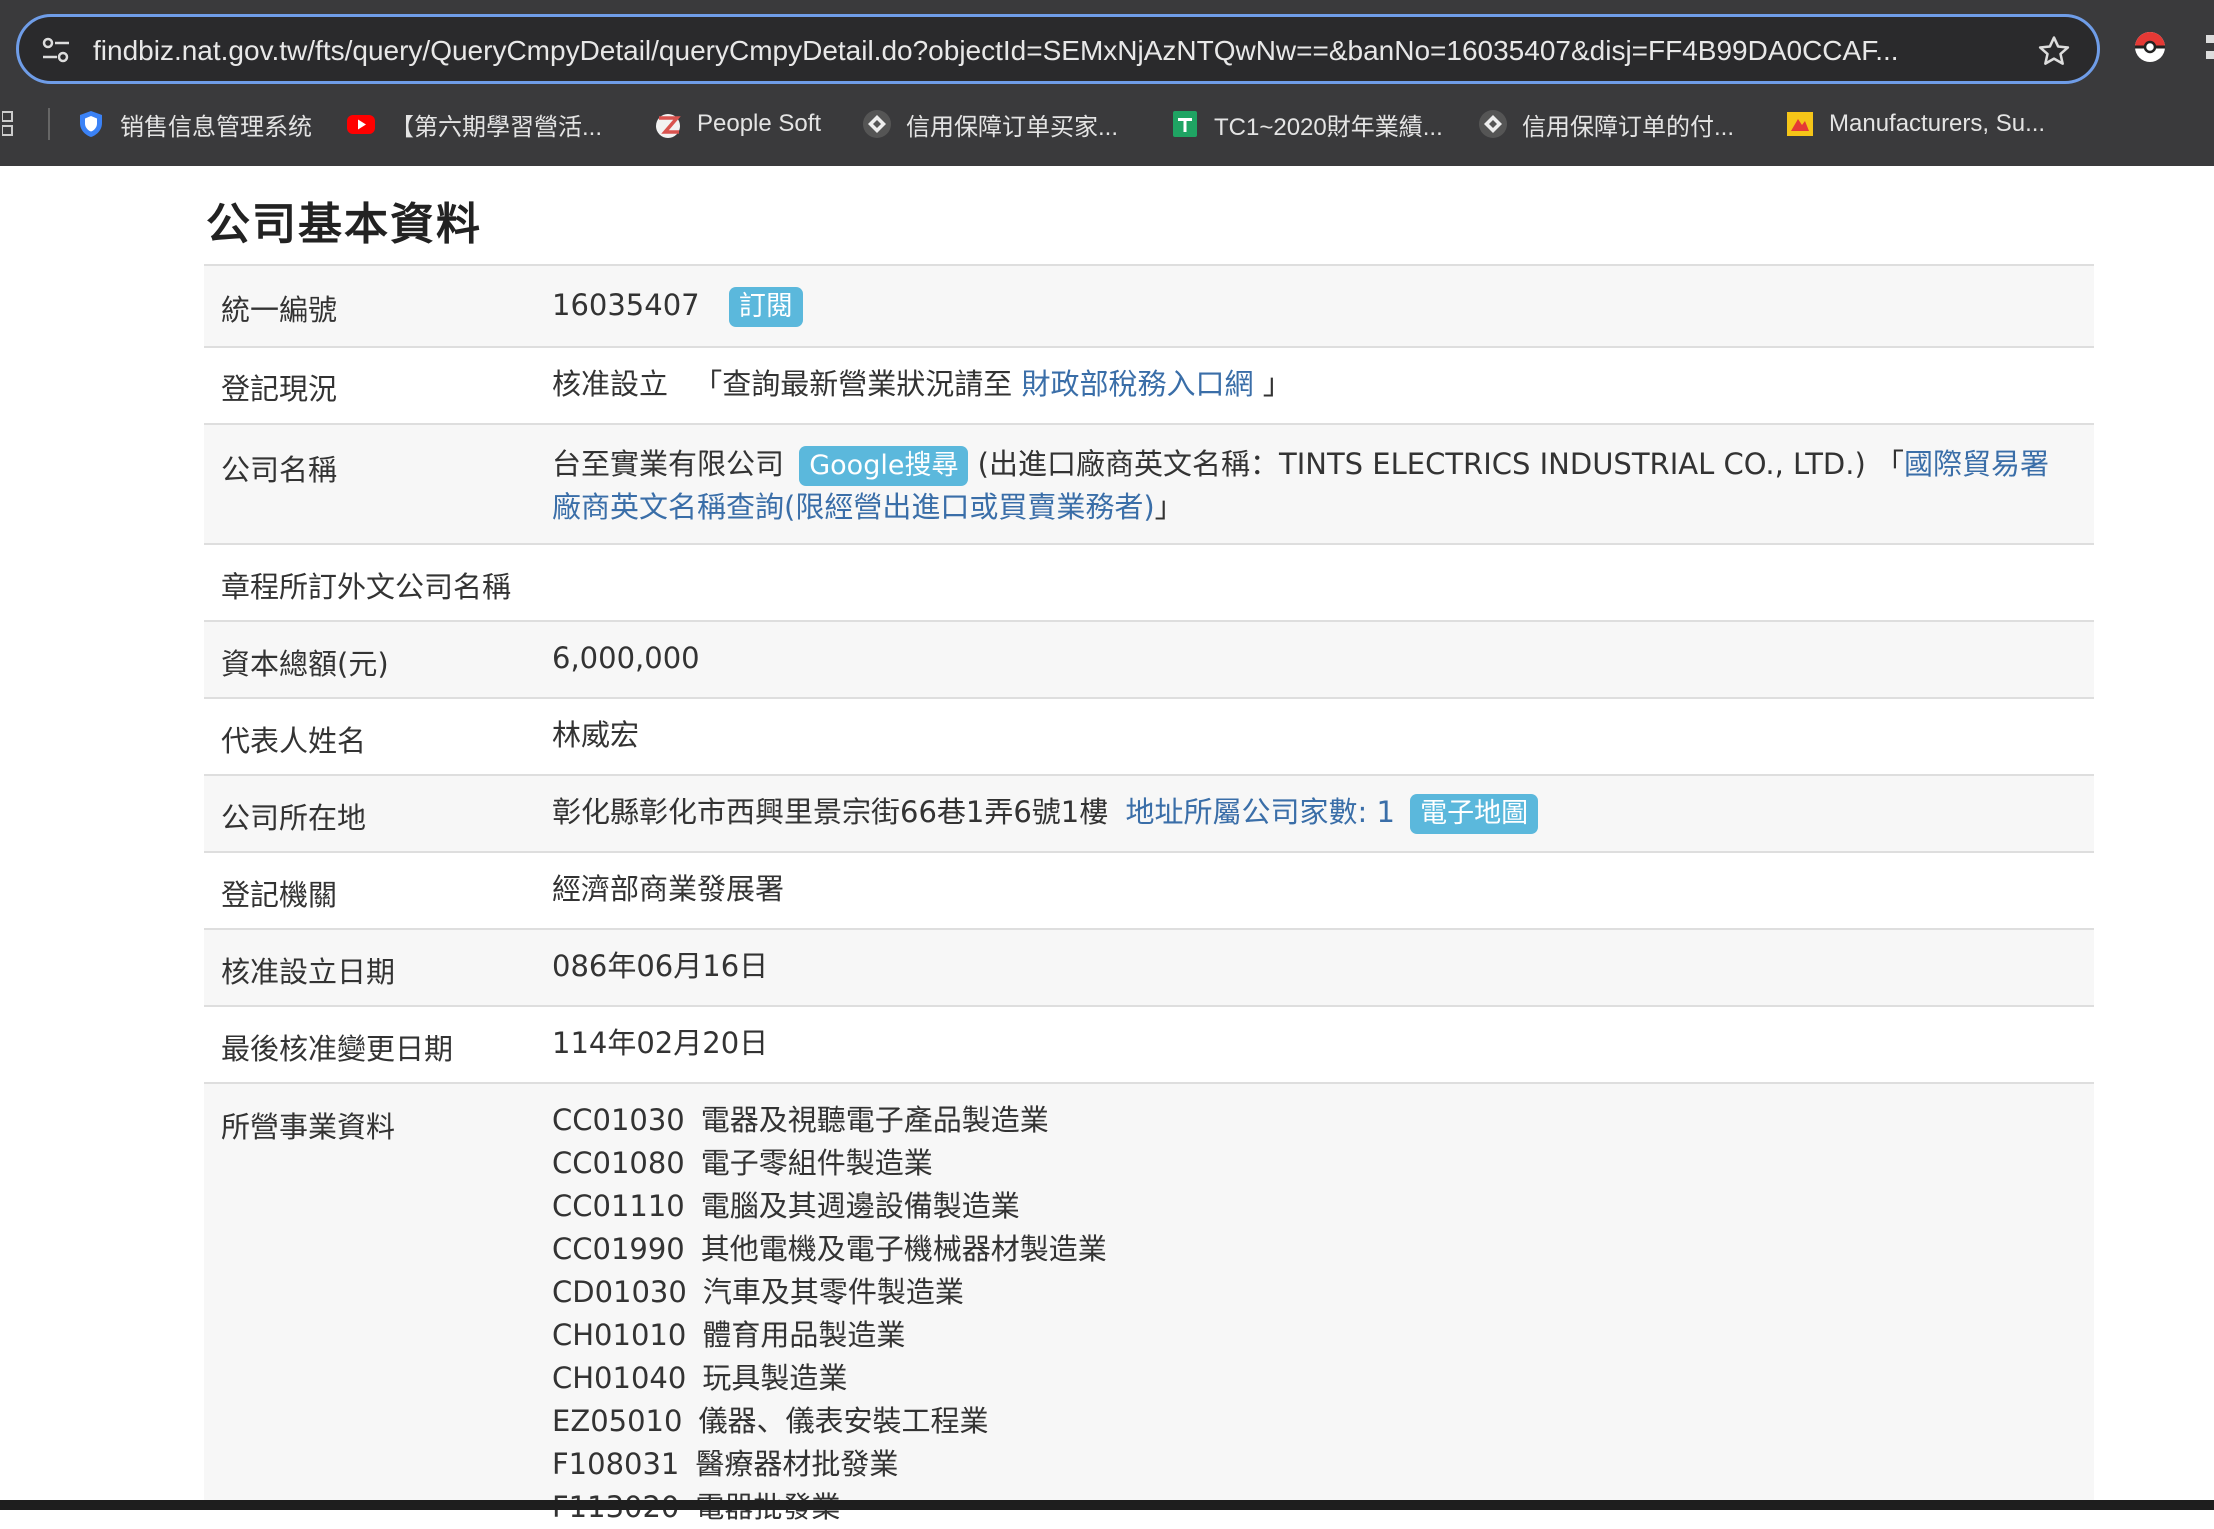 The height and width of the screenshot is (1529, 2214). What do you see at coordinates (884, 466) in the screenshot?
I see `google-search-button: Google搜尋` at bounding box center [884, 466].